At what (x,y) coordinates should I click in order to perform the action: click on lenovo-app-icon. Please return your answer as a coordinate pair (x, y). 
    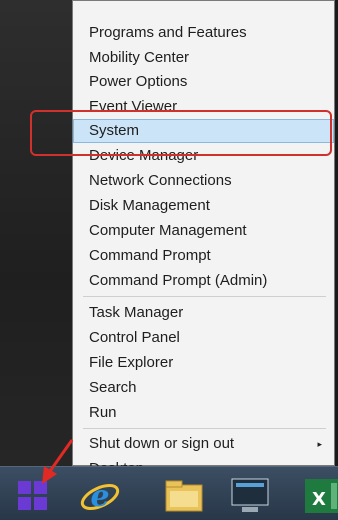
    Looking at the image, I should click on (250, 495).